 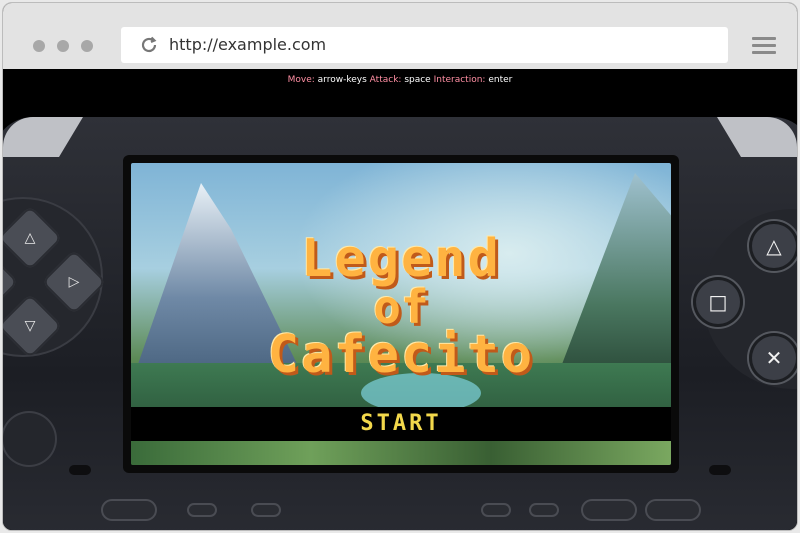 What do you see at coordinates (609, 510) in the screenshot?
I see `select-button` at bounding box center [609, 510].